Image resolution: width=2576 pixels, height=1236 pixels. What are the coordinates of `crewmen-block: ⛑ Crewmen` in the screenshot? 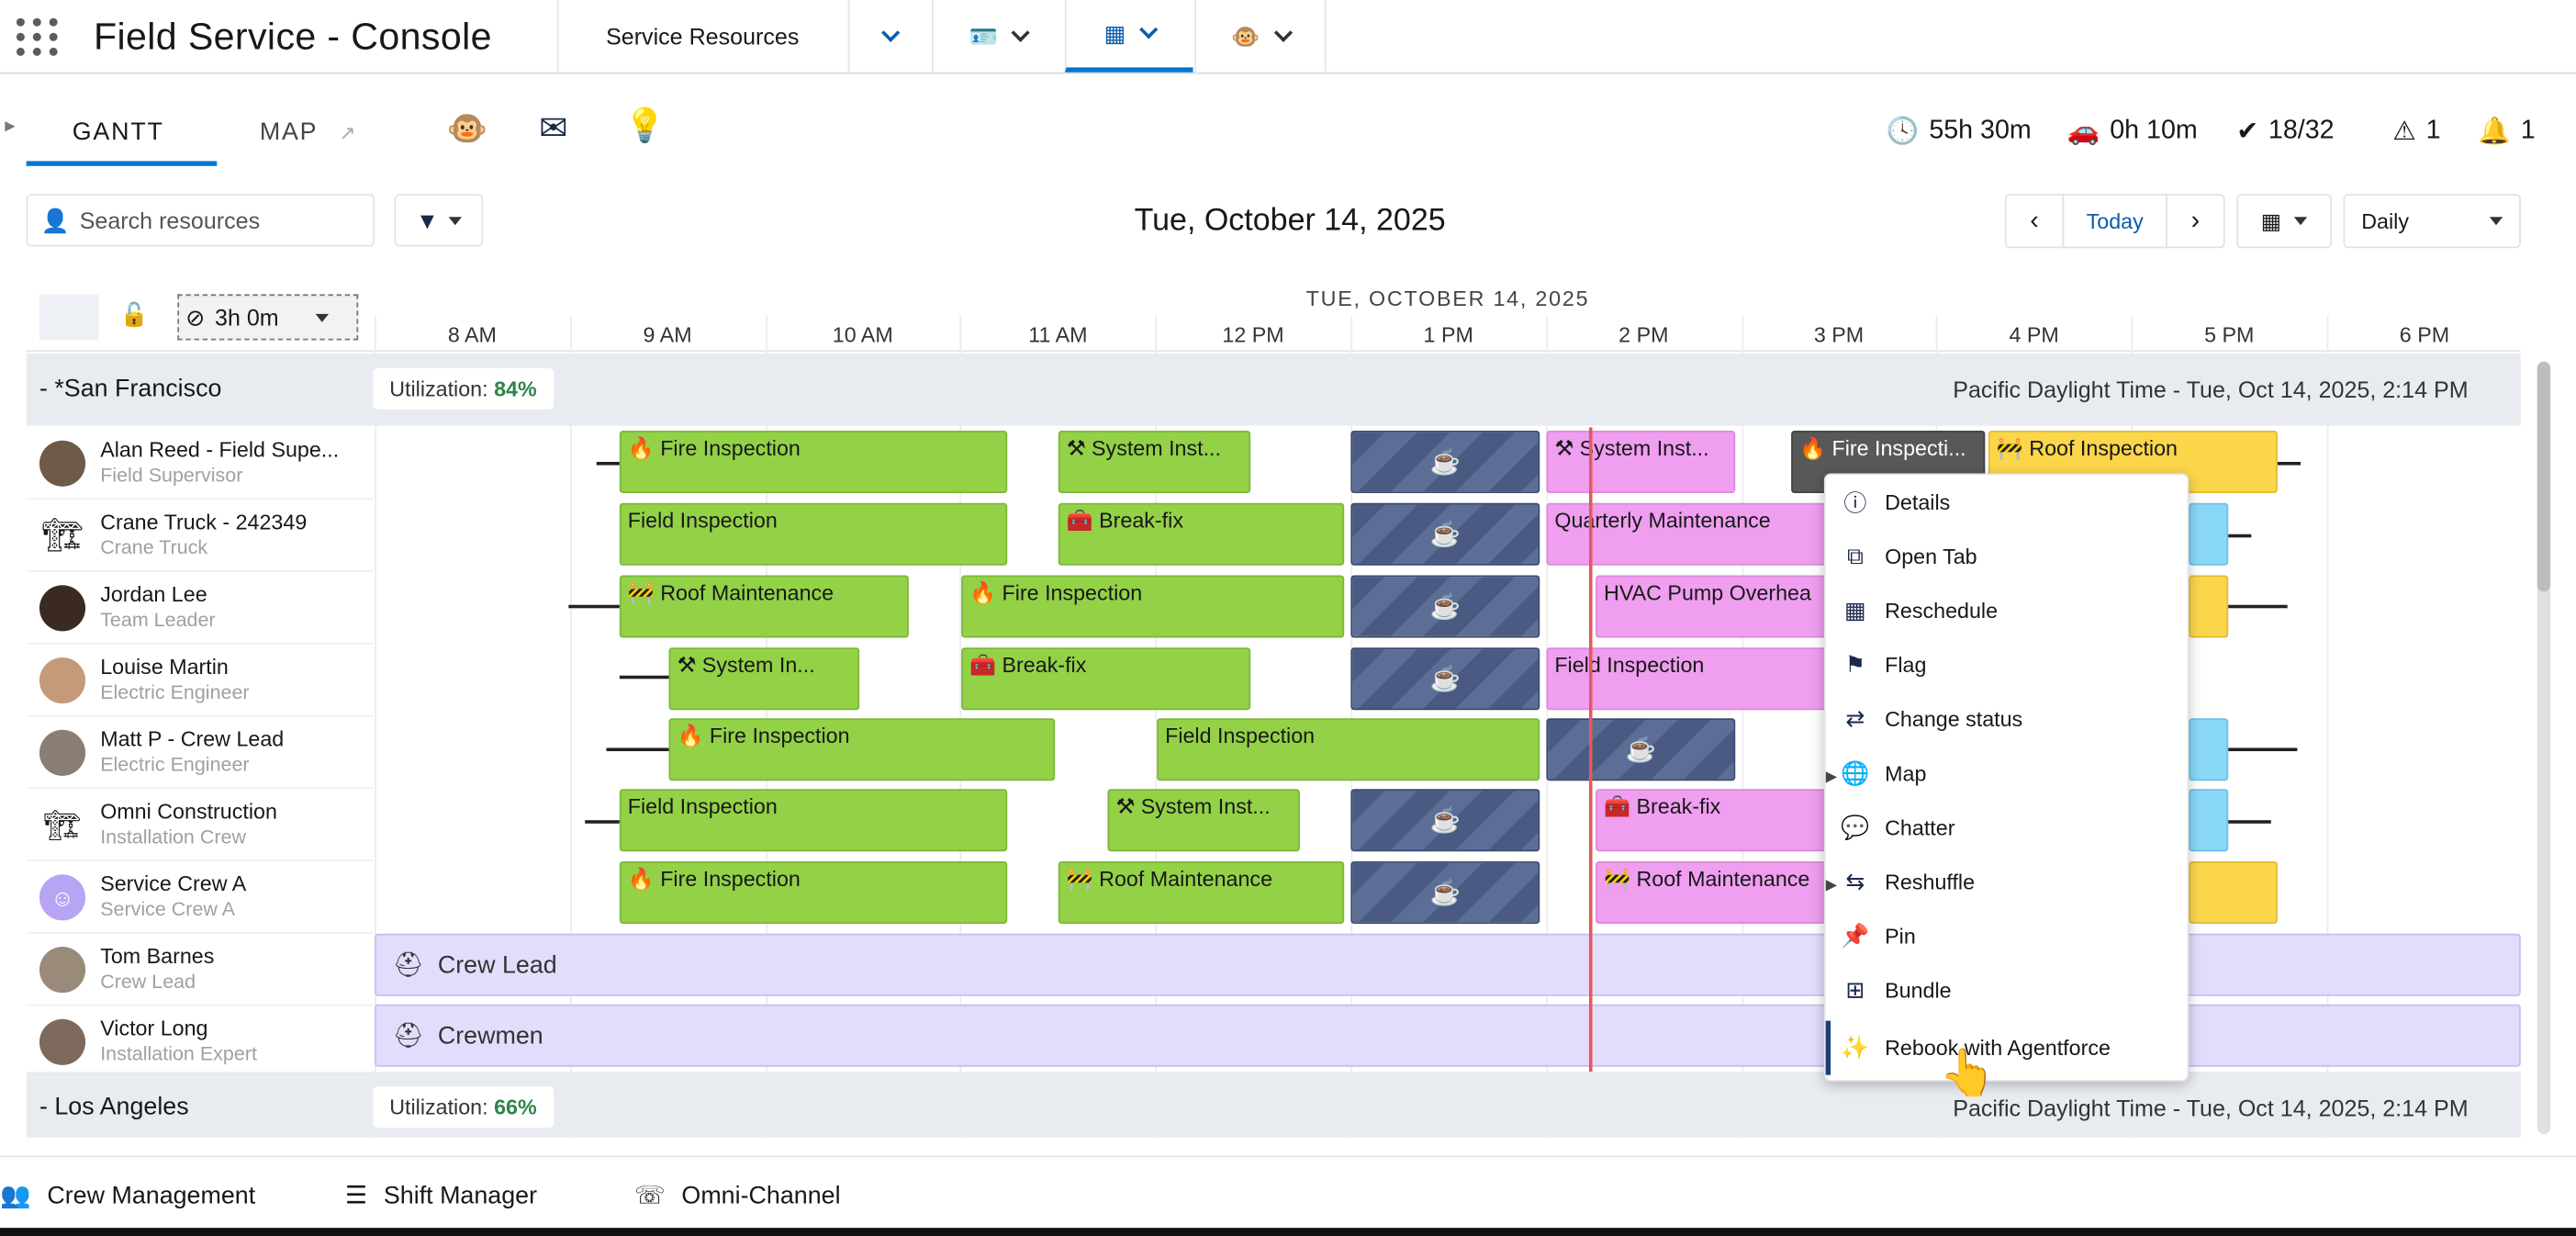 It's located at (1448, 1035).